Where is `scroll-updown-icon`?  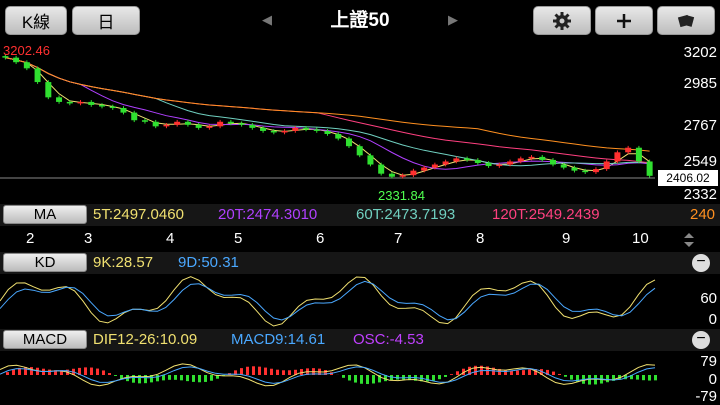 scroll-updown-icon is located at coordinates (689, 240).